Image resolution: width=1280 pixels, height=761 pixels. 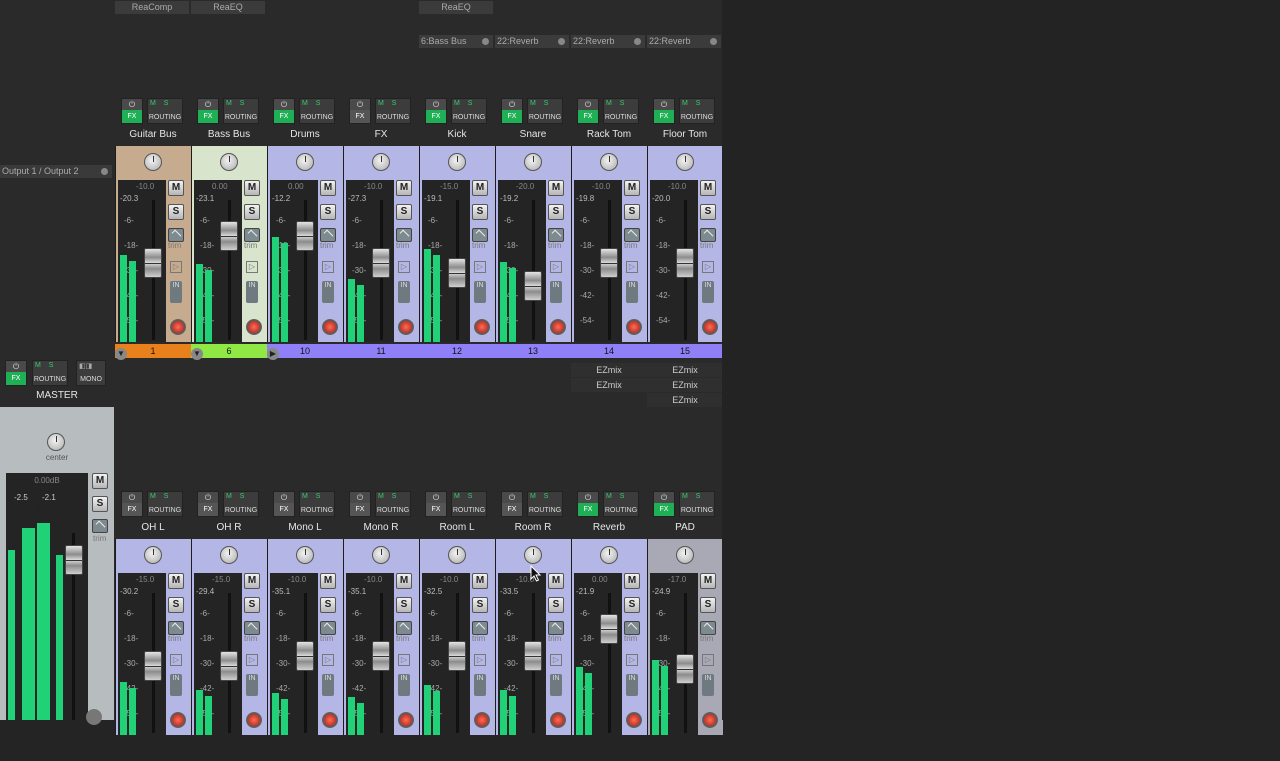 What do you see at coordinates (153, 134) in the screenshot?
I see `track-name: Guitar Bus` at bounding box center [153, 134].